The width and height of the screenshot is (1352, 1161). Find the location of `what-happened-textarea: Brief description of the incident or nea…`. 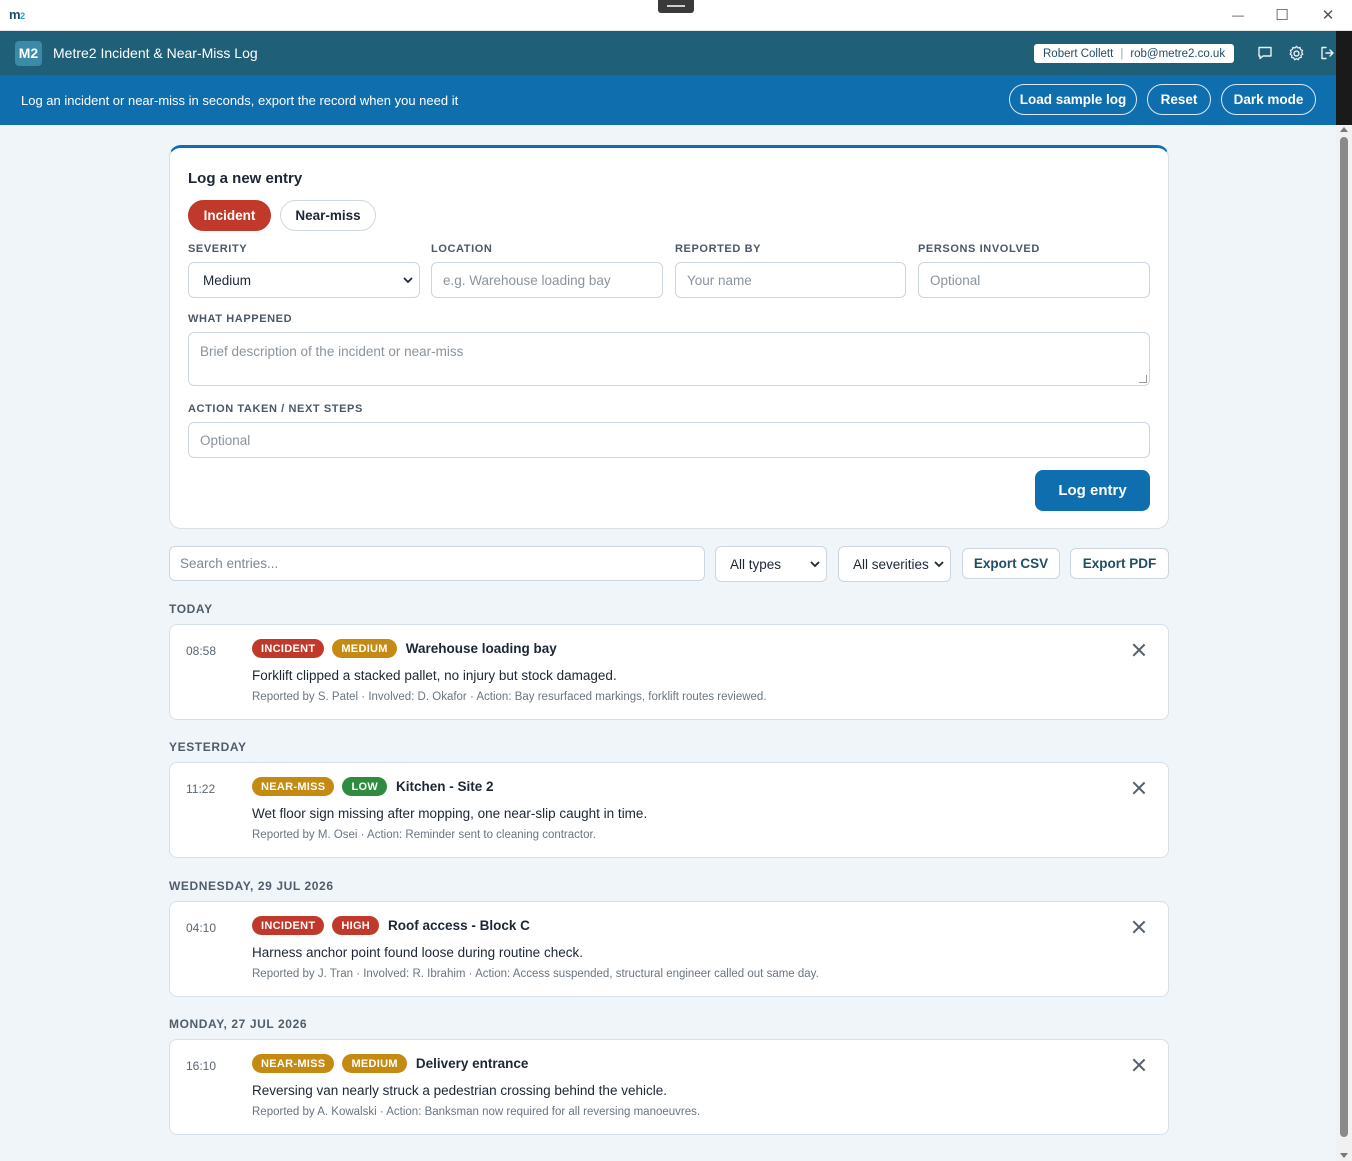

what-happened-textarea: Brief description of the incident or nea… is located at coordinates (669, 359).